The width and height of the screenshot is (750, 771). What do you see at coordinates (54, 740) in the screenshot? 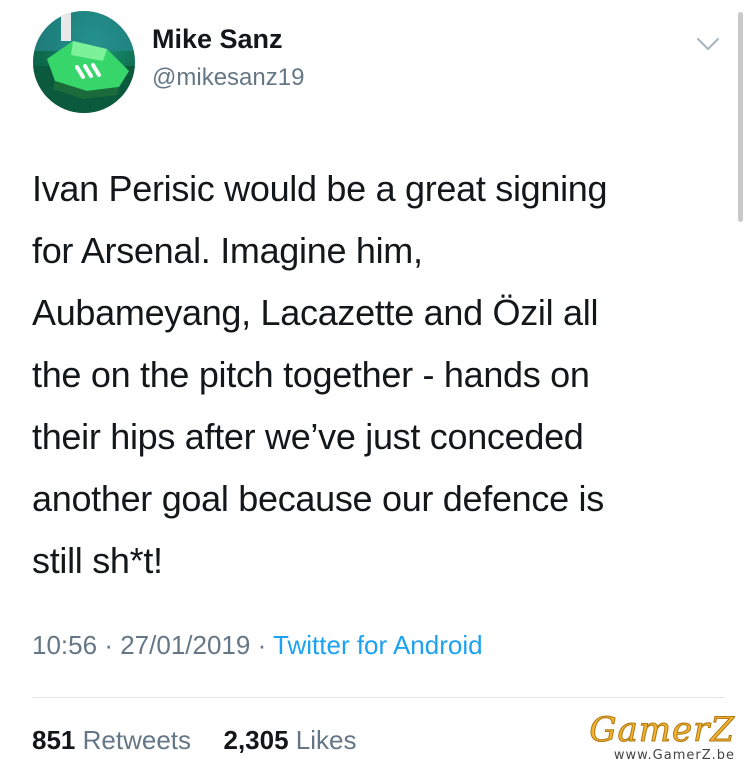
I see `retweets-count: 851` at bounding box center [54, 740].